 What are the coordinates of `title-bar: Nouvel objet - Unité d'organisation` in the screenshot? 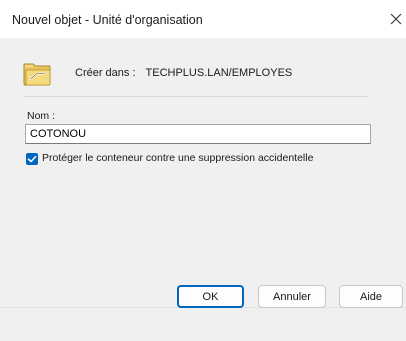 It's located at (203, 19).